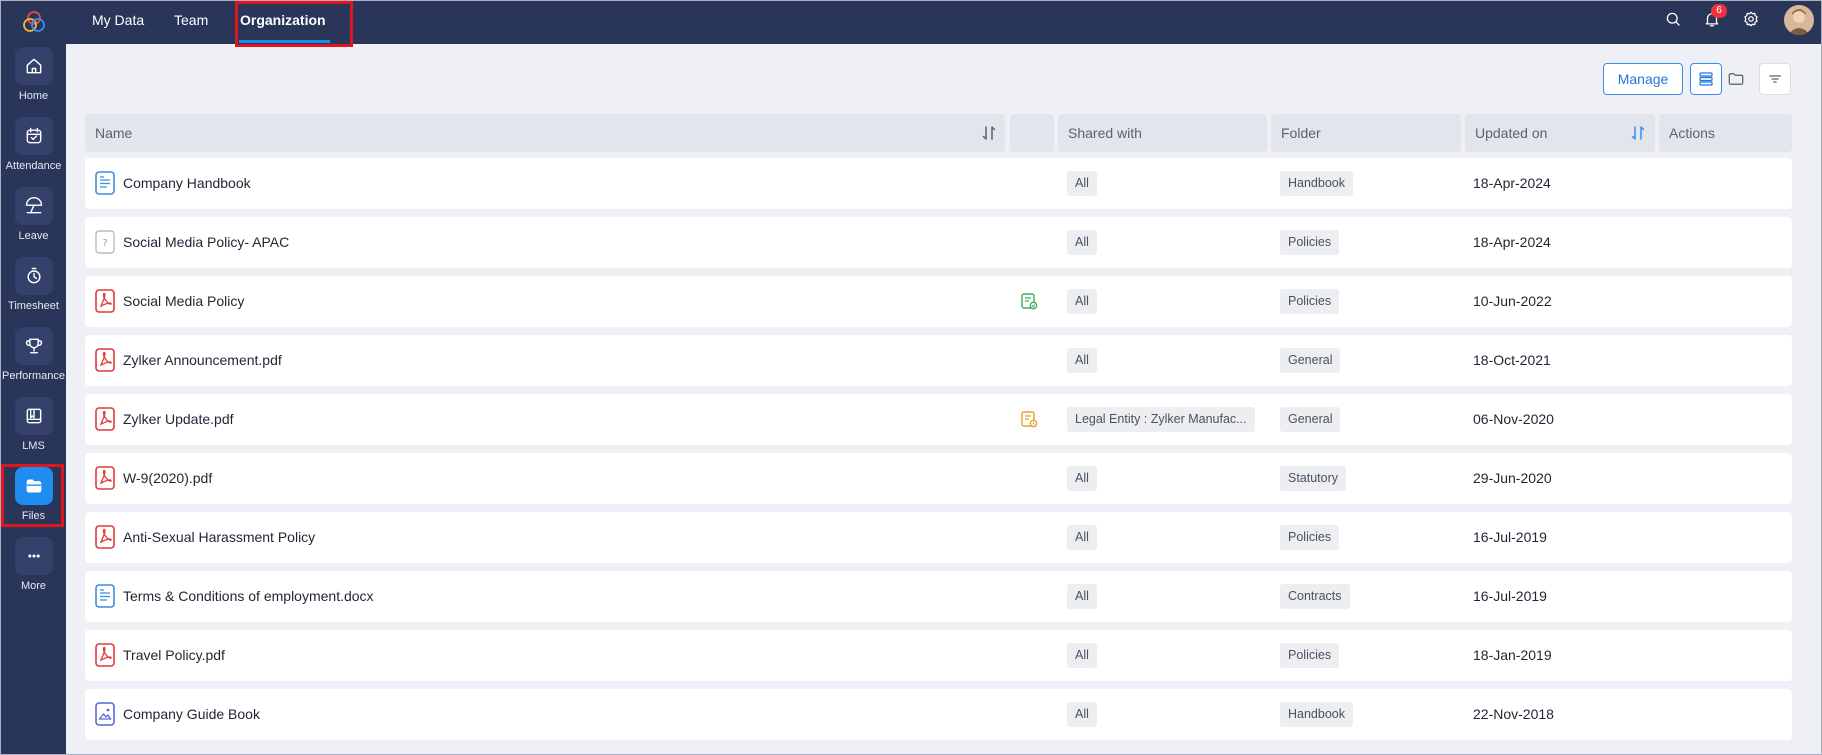 The width and height of the screenshot is (1822, 755). I want to click on file-name: Social Media Policy- APAC, so click(206, 242).